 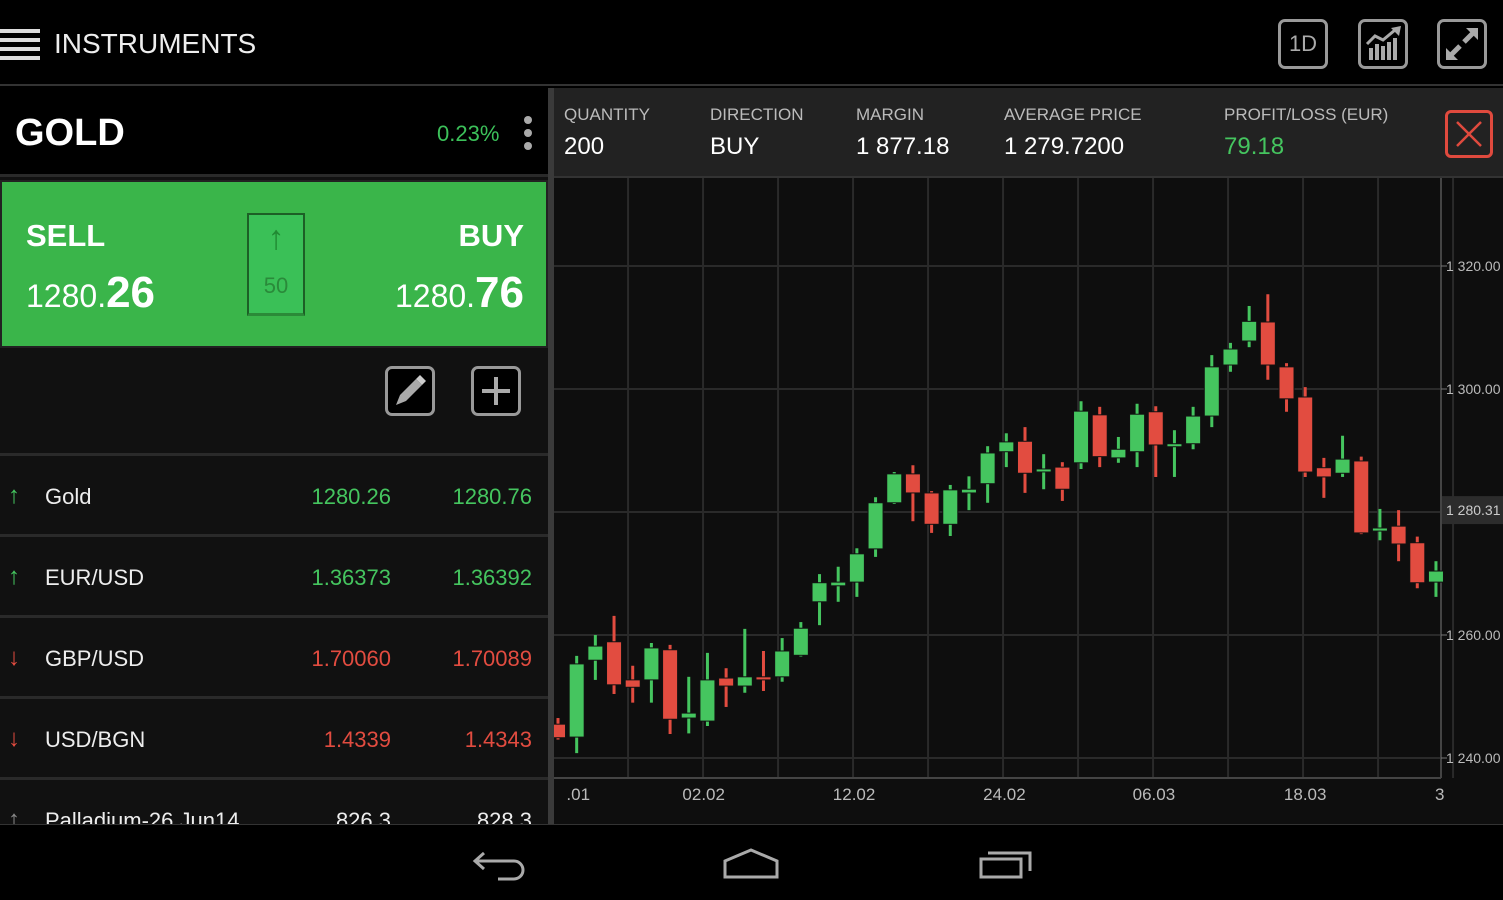 What do you see at coordinates (1073, 114) in the screenshot?
I see `position-field-label: AVERAGE PRICE` at bounding box center [1073, 114].